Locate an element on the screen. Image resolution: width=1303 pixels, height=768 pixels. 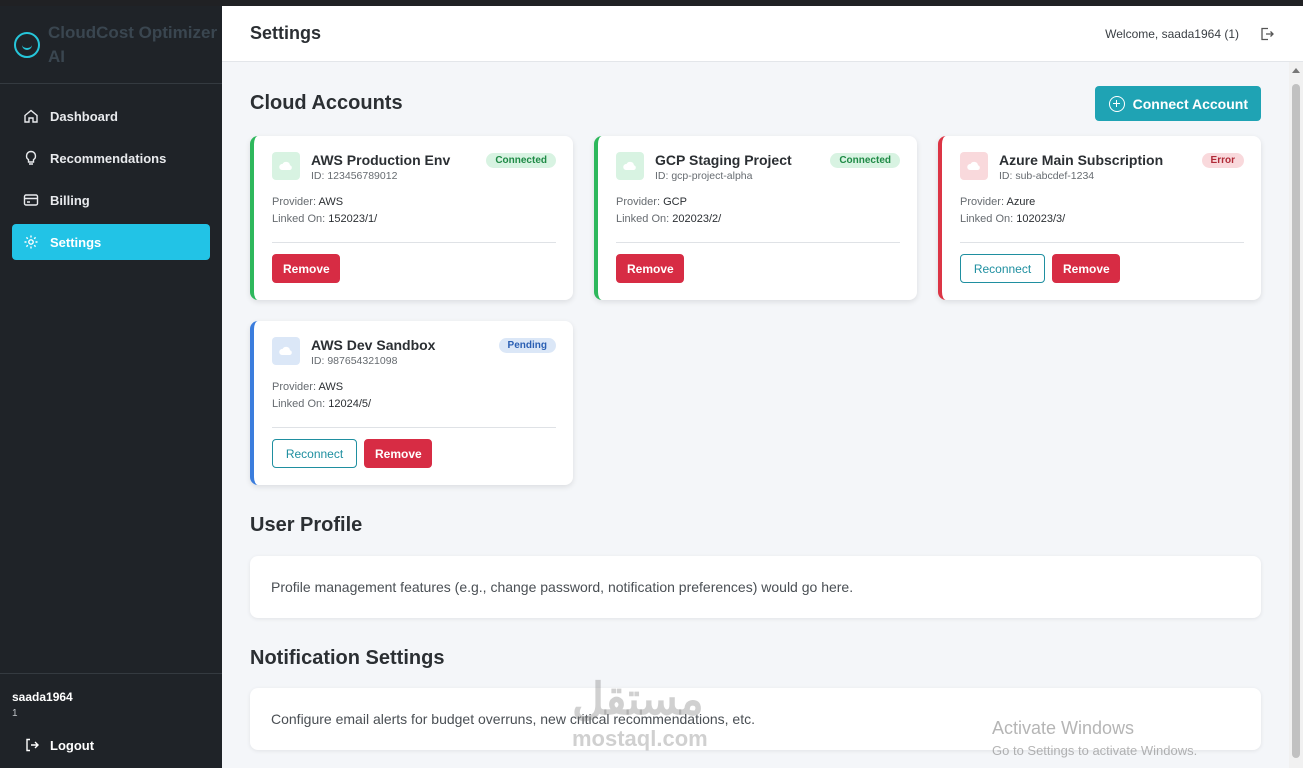
credit-card-icon is located at coordinates (31, 200).